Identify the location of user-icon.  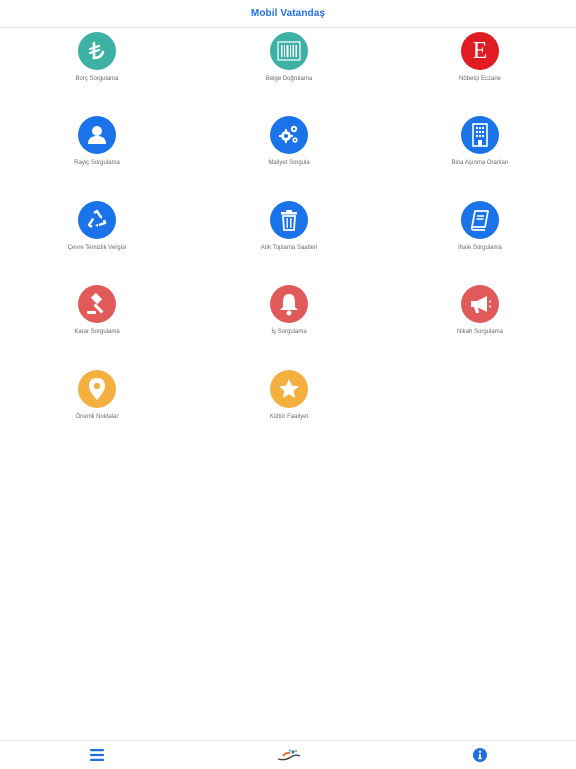
(97, 135).